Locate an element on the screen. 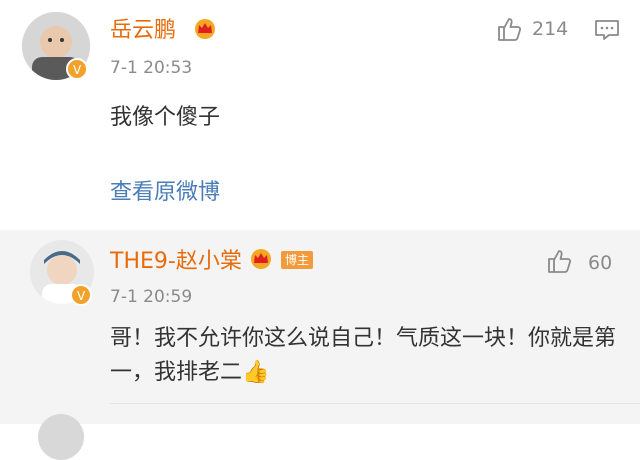 The height and width of the screenshot is (460, 640). post-timestamp: 7-1 20:53 is located at coordinates (151, 68).